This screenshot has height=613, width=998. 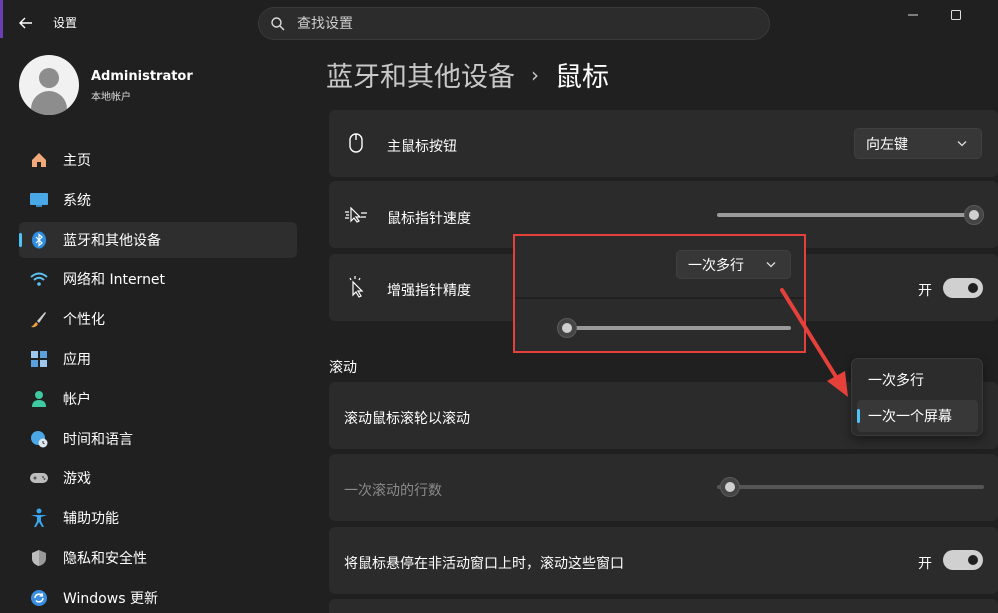 What do you see at coordinates (39, 518) in the screenshot?
I see `accessibility-icon` at bounding box center [39, 518].